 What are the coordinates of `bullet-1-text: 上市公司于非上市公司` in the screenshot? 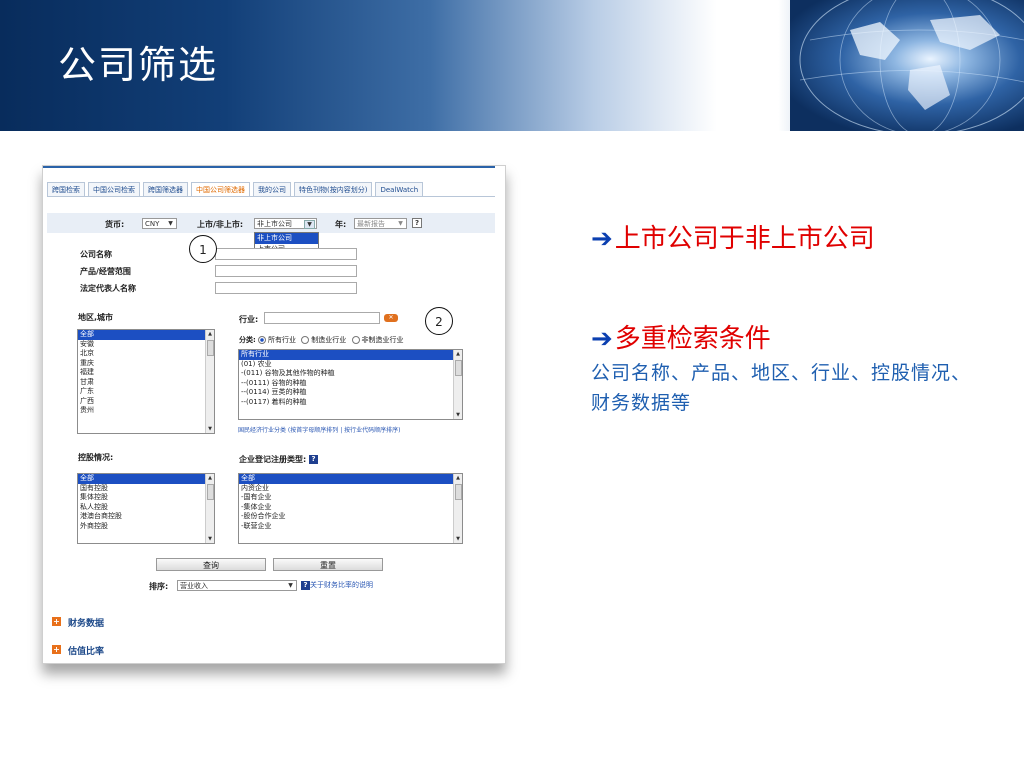 It's located at (744, 239).